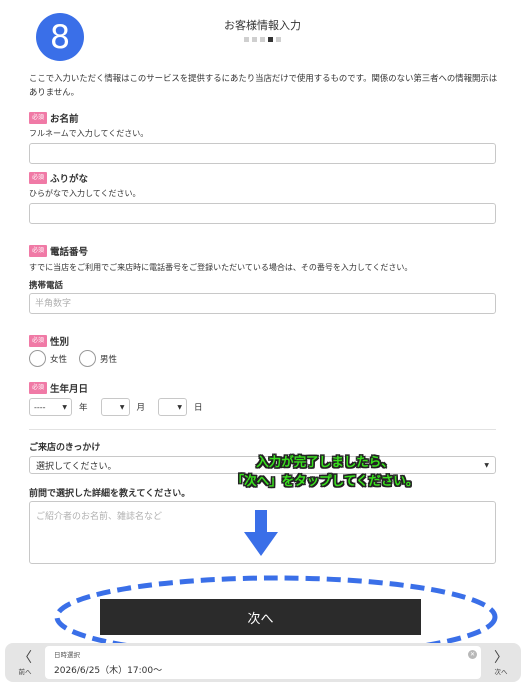 The width and height of the screenshot is (525, 700). Describe the element at coordinates (262, 303) in the screenshot. I see `mobile-phone-input` at that location.